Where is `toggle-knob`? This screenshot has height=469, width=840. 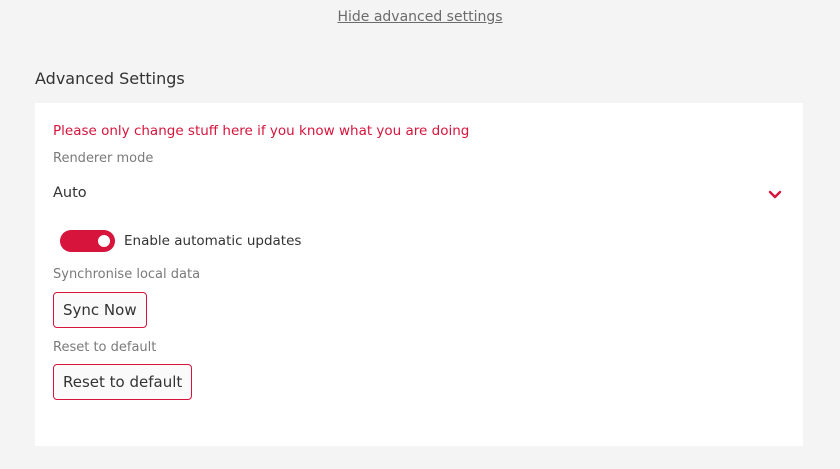
toggle-knob is located at coordinates (104, 241).